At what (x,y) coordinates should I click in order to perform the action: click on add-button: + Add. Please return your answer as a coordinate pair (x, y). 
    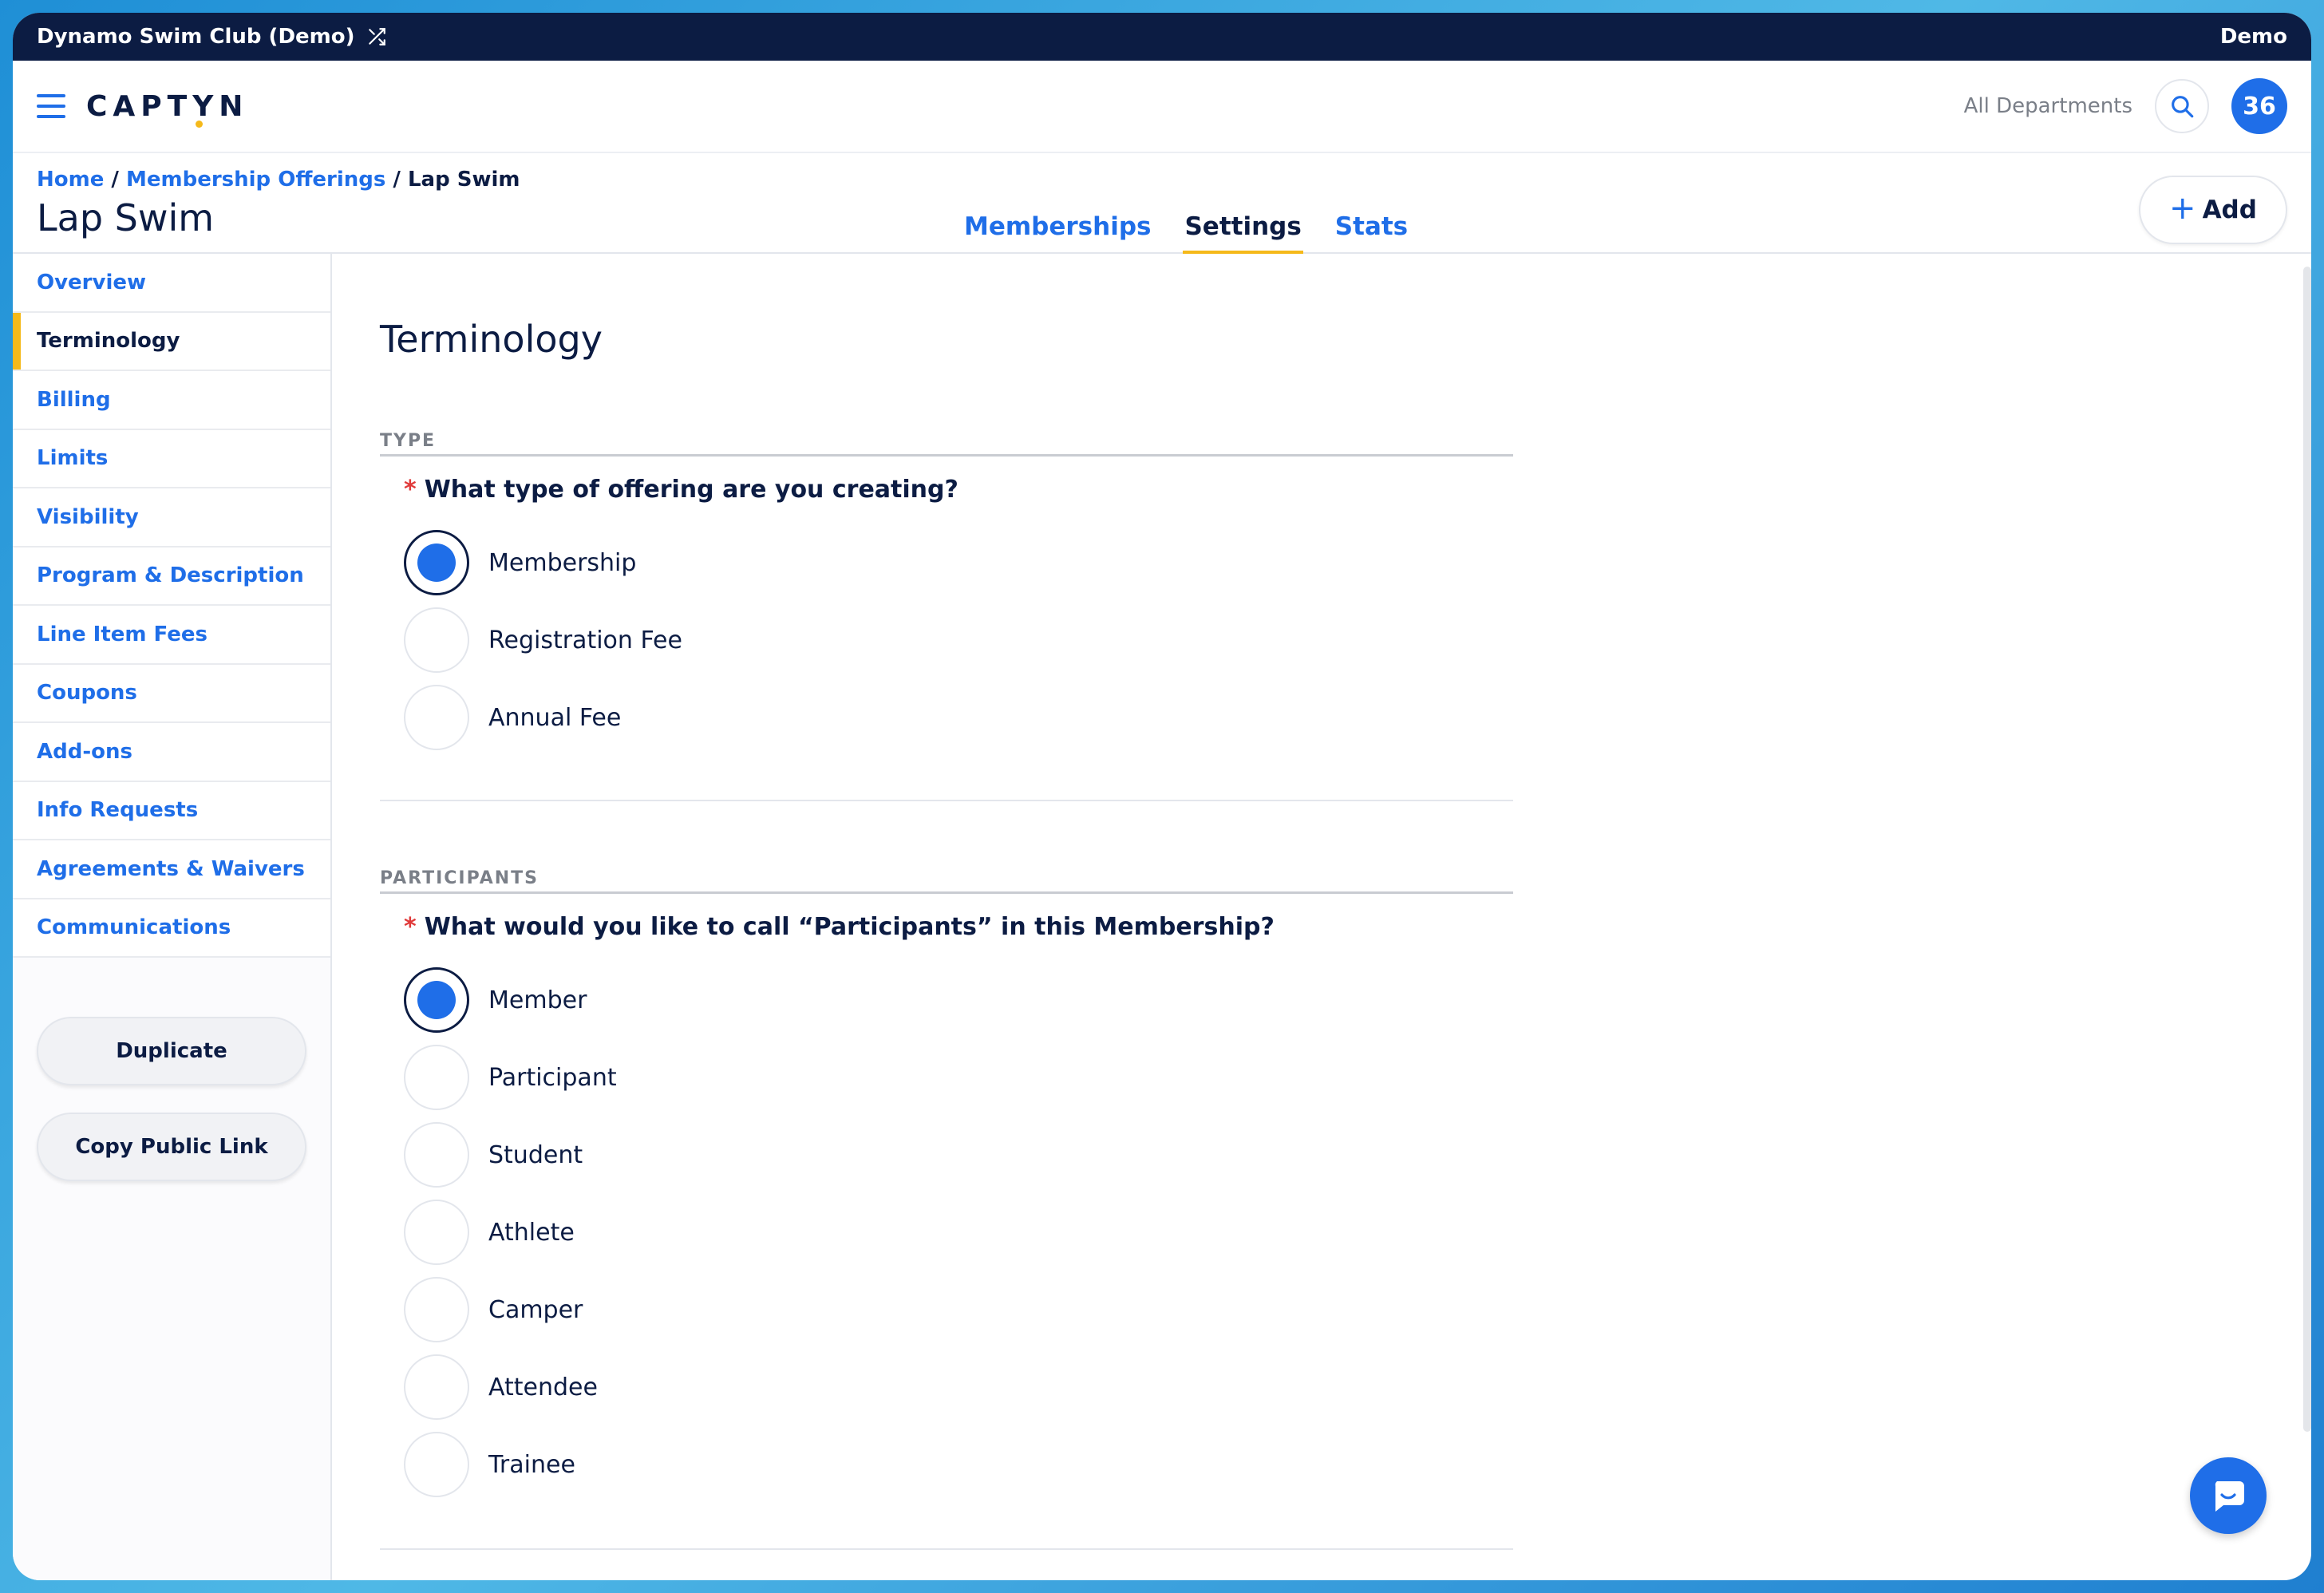
    Looking at the image, I should click on (2213, 210).